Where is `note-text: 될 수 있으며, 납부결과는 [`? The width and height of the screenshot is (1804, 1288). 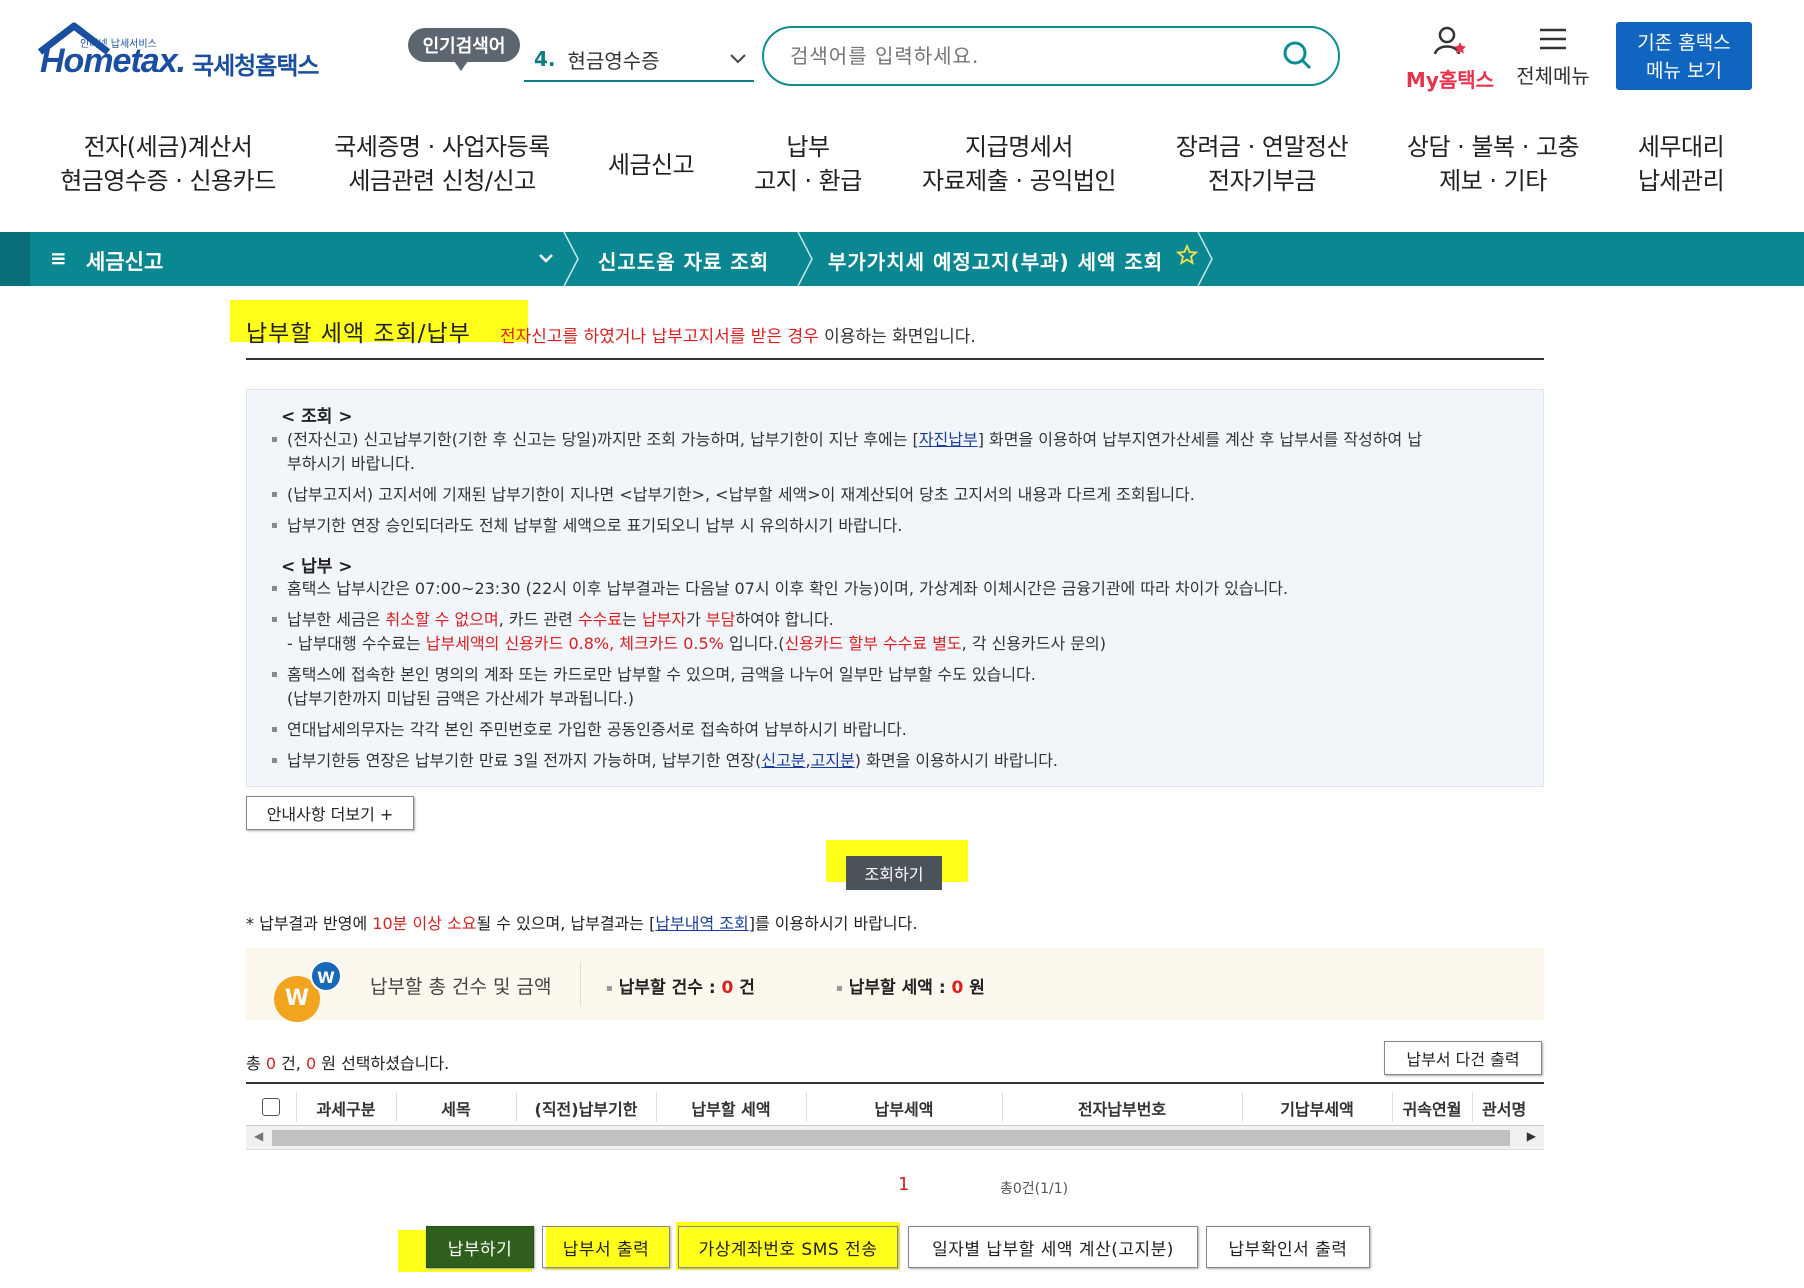 note-text: 될 수 있으며, 납부결과는 [ is located at coordinates (566, 923).